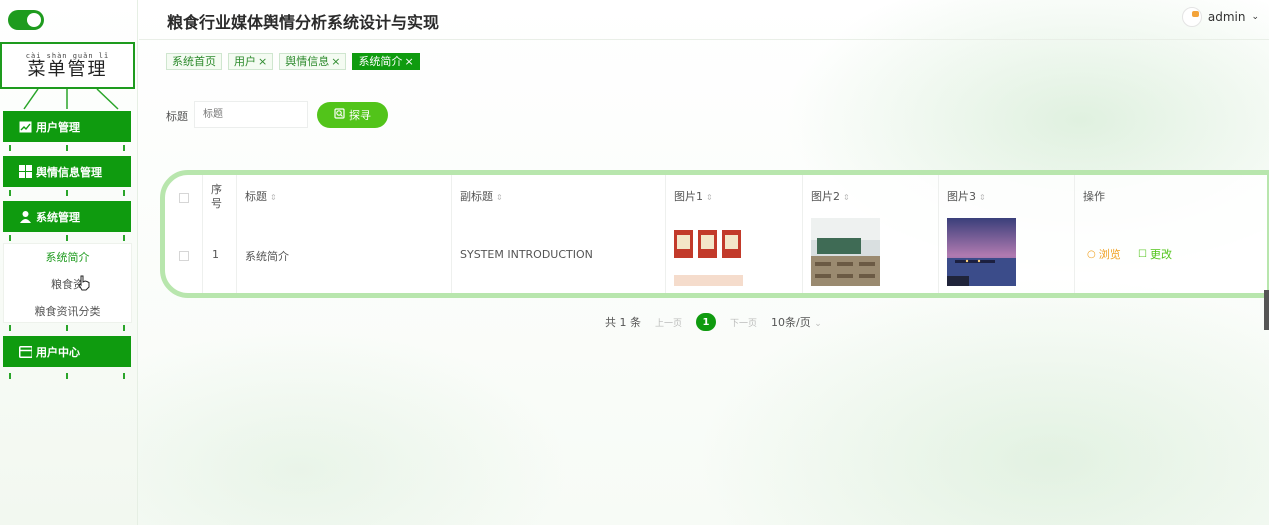  I want to click on page-size-label: 10条/页, so click(791, 322).